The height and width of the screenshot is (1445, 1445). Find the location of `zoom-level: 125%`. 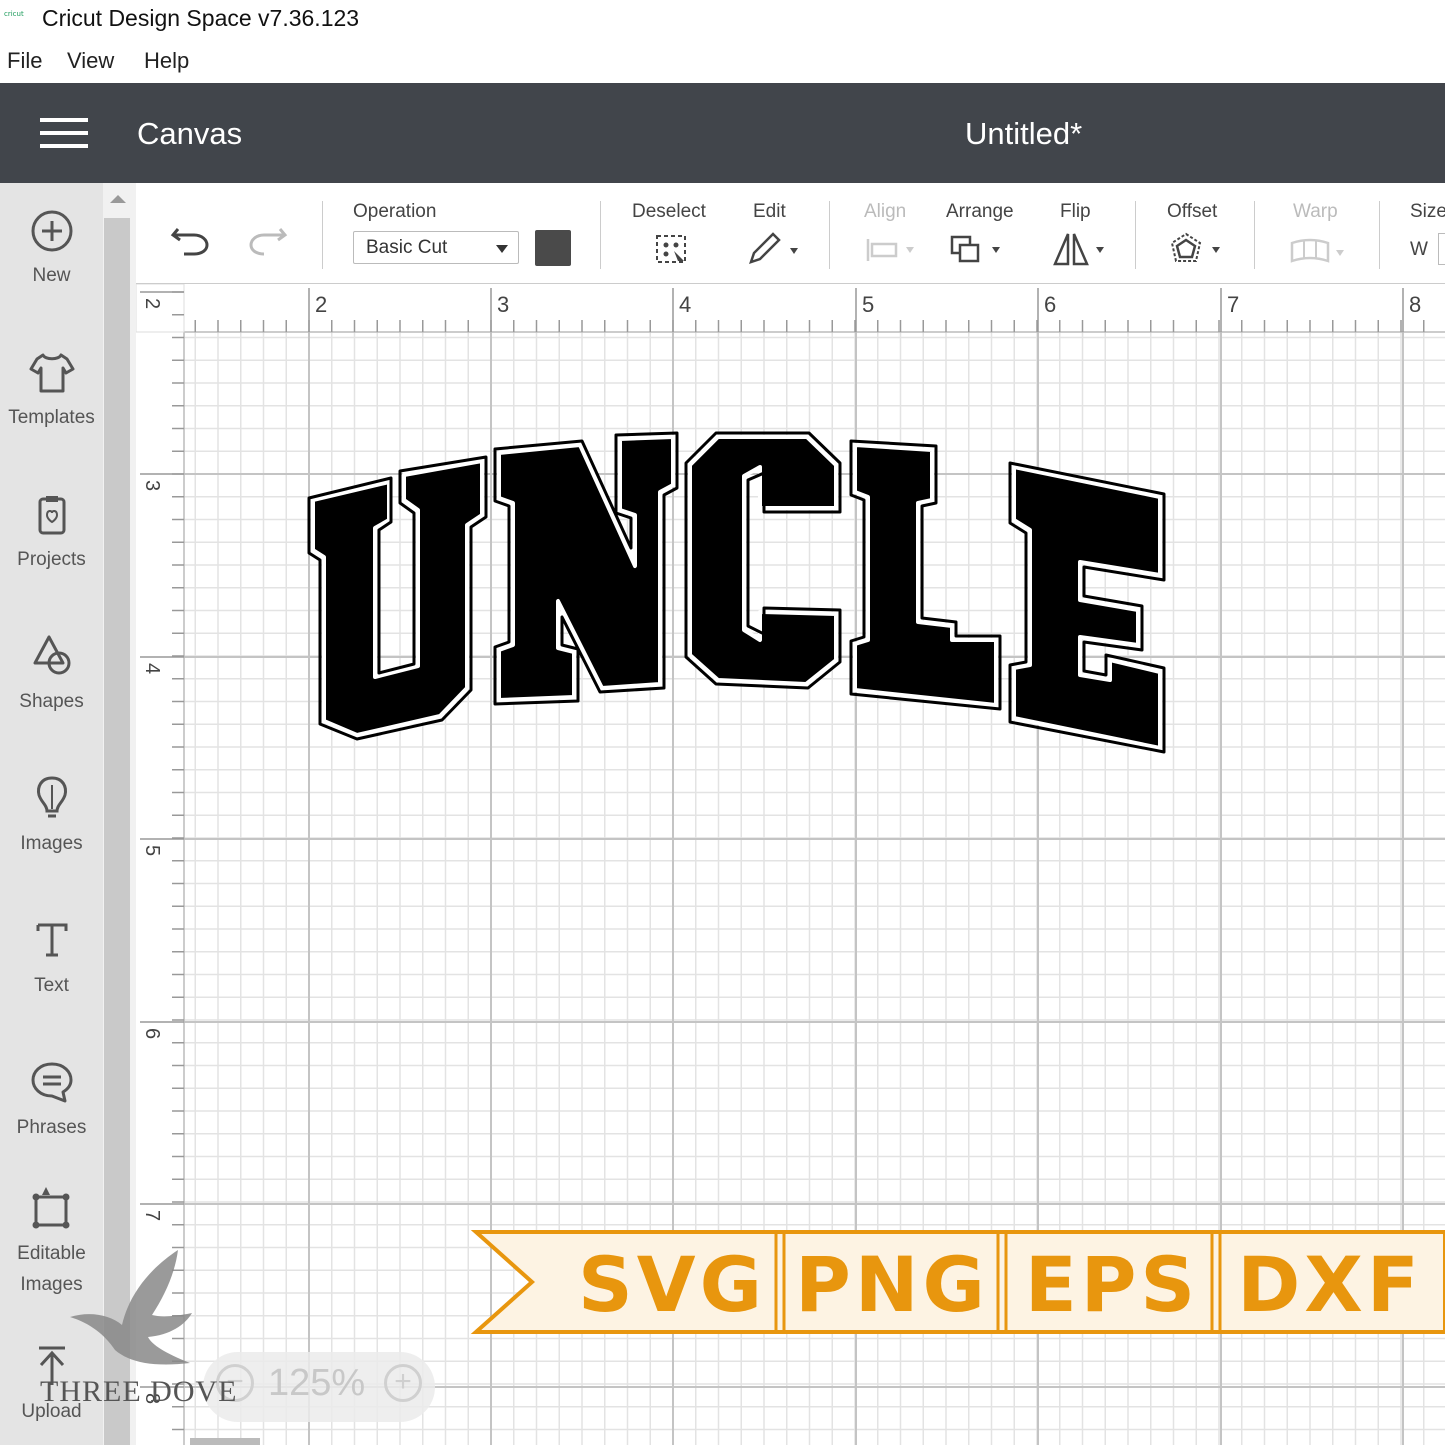

zoom-level: 125% is located at coordinates (317, 1383).